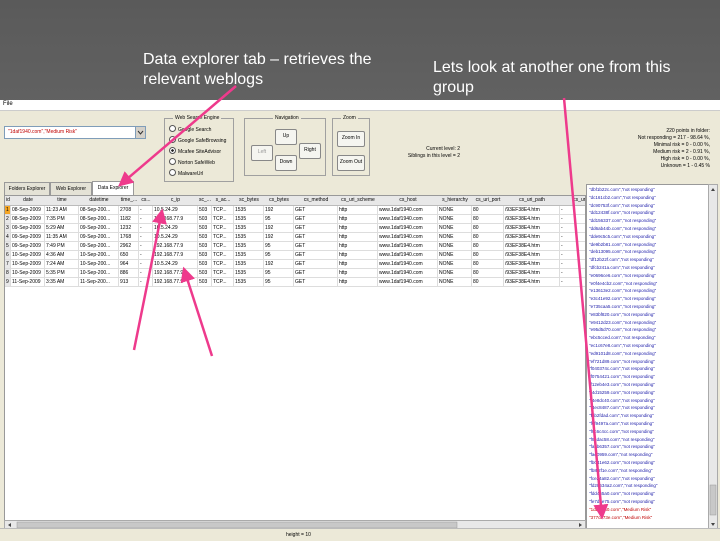 The image size is (720, 541). Describe the element at coordinates (622, 493) in the screenshot. I see `list-item: "fdd465a0.com","not responding"` at that location.